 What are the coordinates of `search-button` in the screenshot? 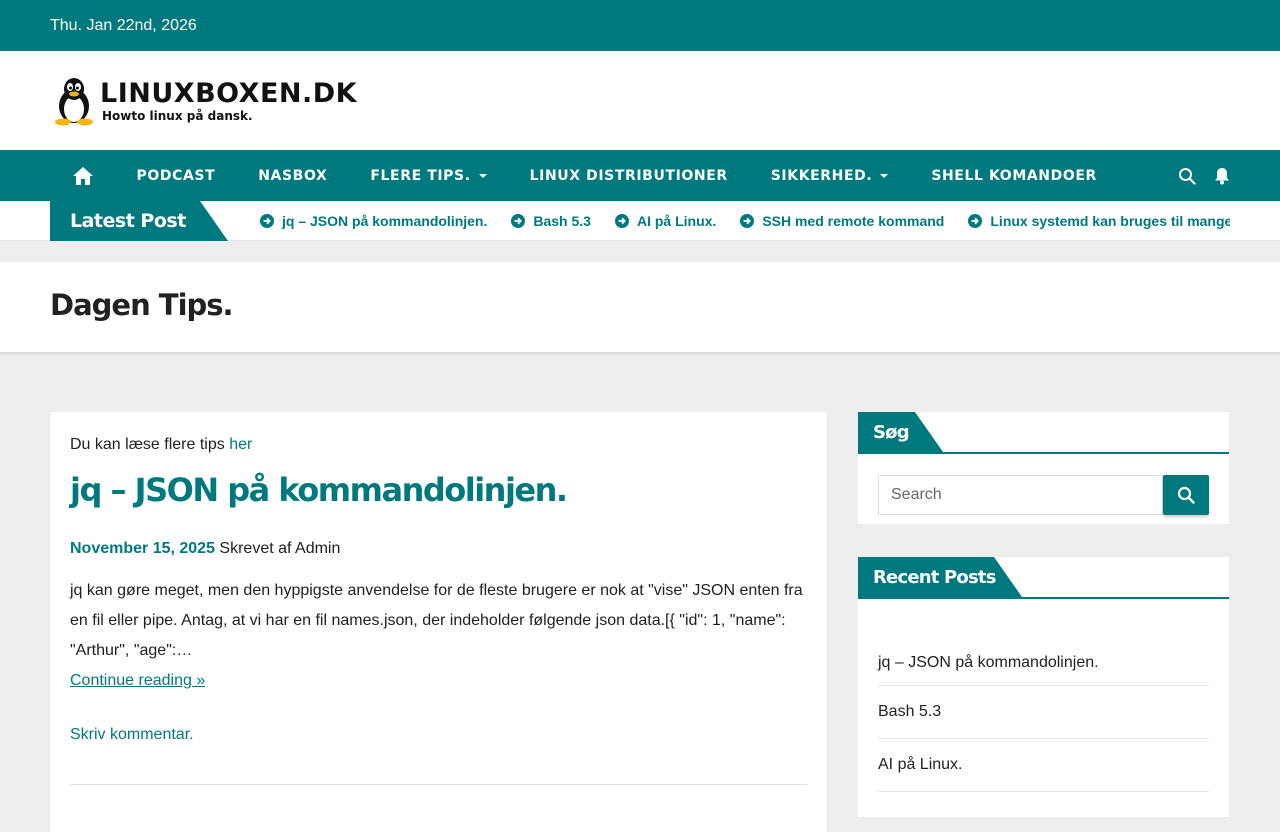 It's located at (1186, 495).